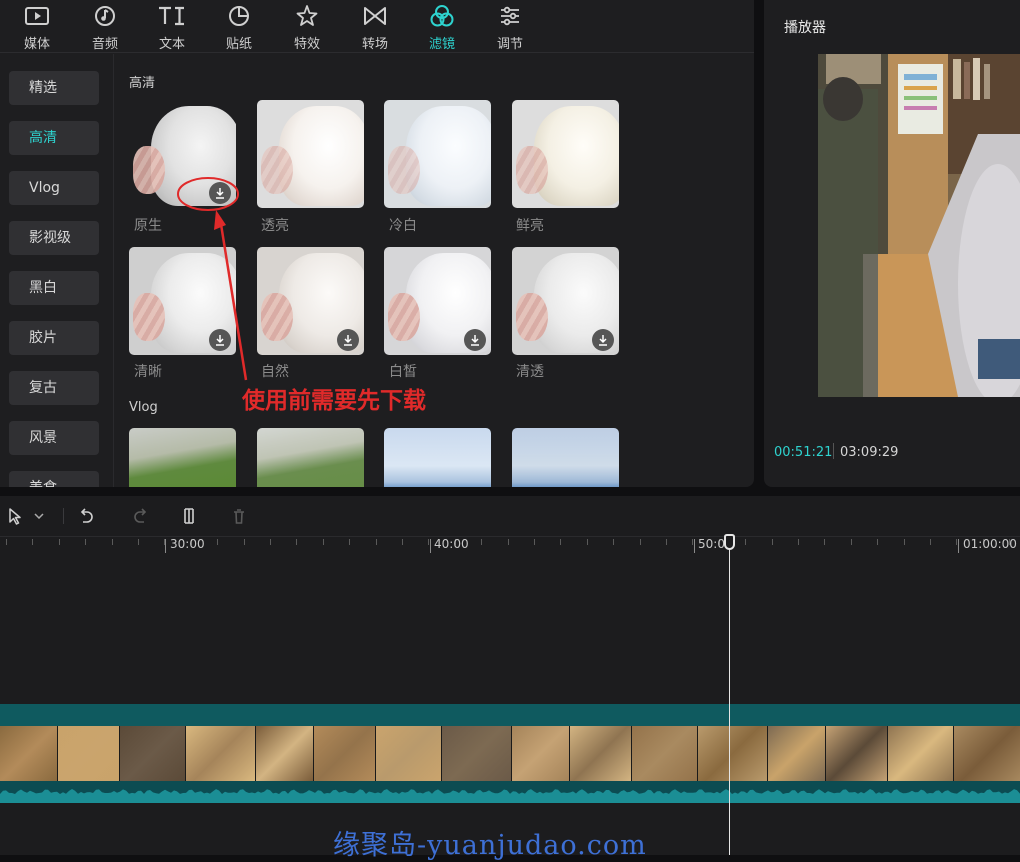 Image resolution: width=1020 pixels, height=862 pixels. What do you see at coordinates (139, 516) in the screenshot?
I see `redo-icon` at bounding box center [139, 516].